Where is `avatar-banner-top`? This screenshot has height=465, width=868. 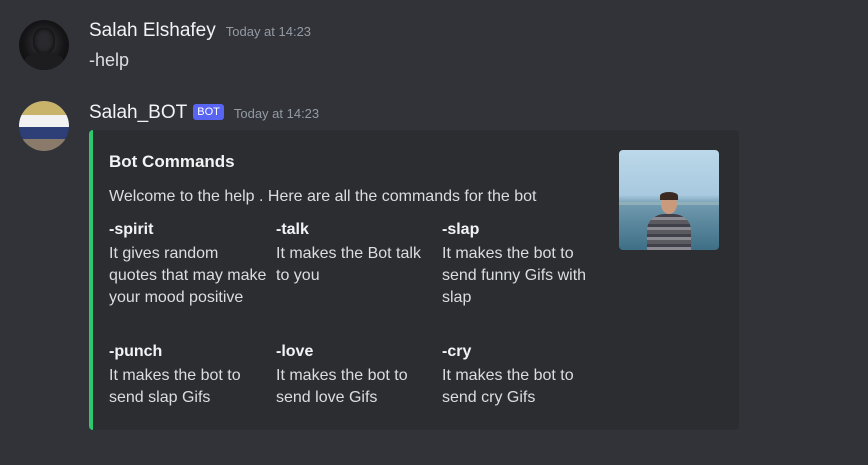
avatar-banner-top is located at coordinates (44, 108).